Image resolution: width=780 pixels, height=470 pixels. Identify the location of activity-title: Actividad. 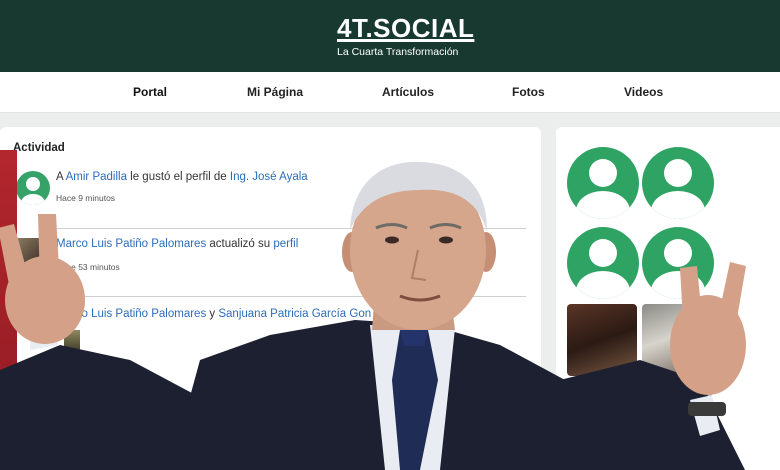
(39, 148).